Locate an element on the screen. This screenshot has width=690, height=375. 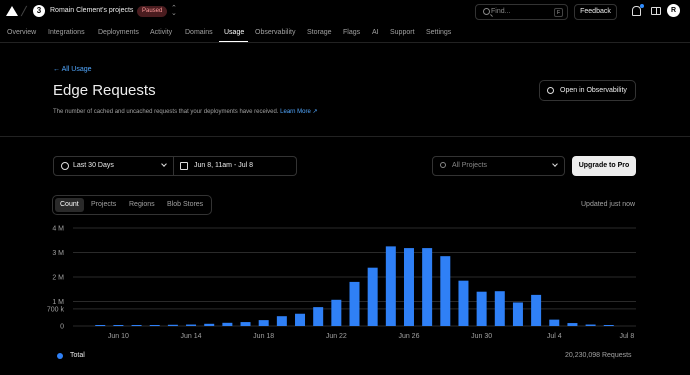
tab-blob-stores: Blob Stores is located at coordinates (185, 205).